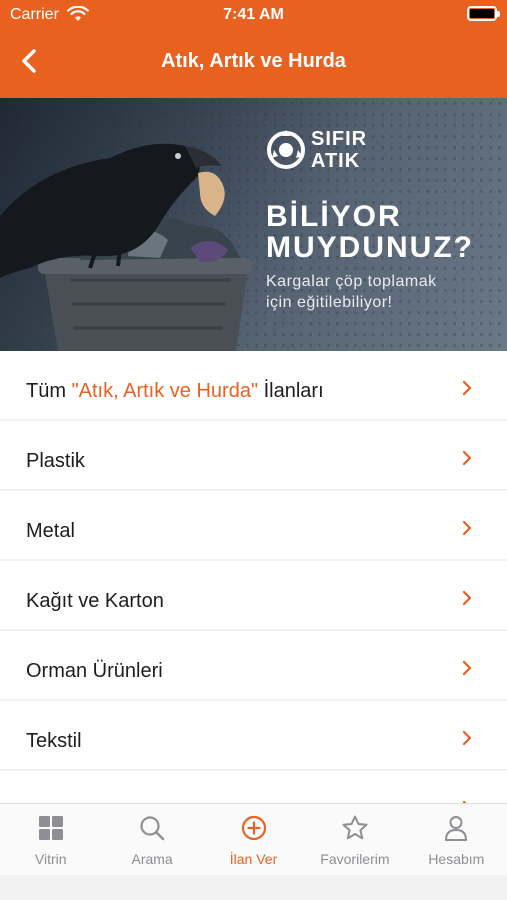  What do you see at coordinates (334, 216) in the screenshot?
I see `banner-headline-1: BİLİYOR` at bounding box center [334, 216].